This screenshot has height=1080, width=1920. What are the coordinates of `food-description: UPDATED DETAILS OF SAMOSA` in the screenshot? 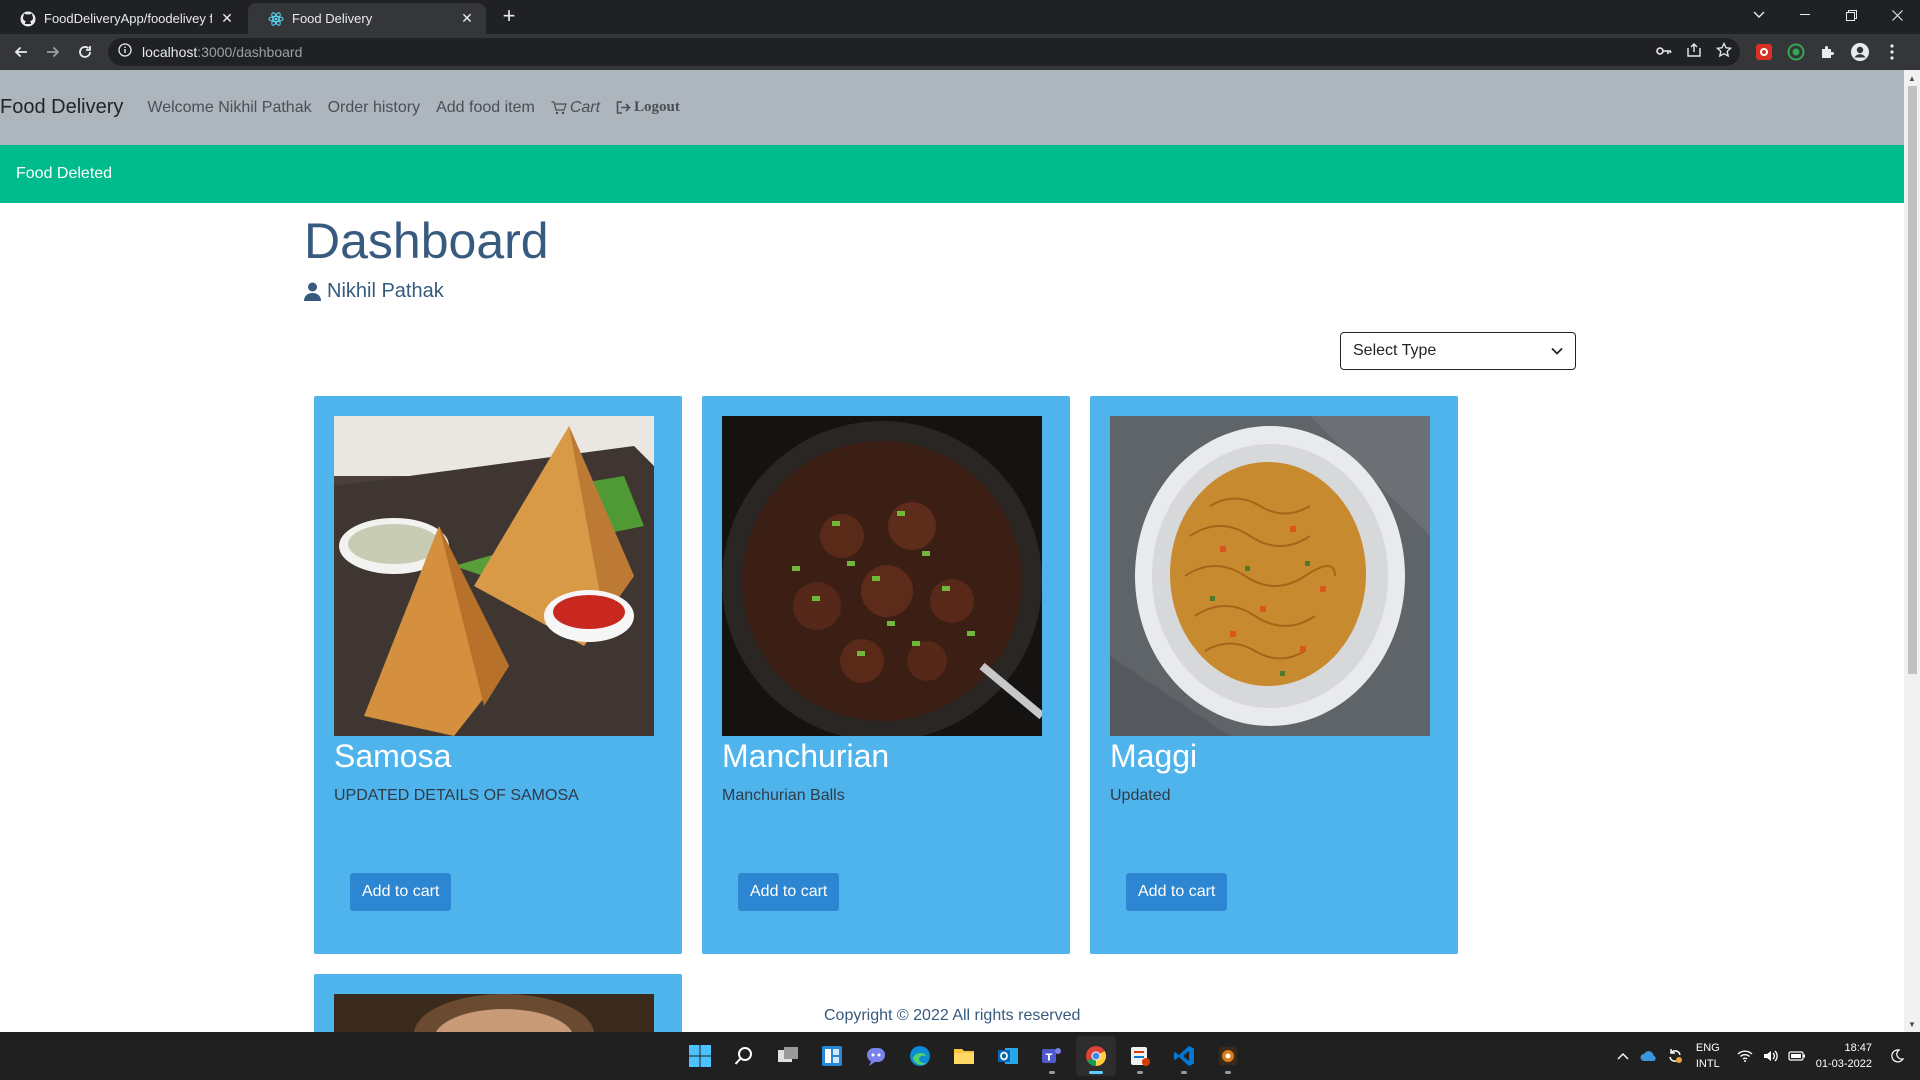 It's located at (456, 795).